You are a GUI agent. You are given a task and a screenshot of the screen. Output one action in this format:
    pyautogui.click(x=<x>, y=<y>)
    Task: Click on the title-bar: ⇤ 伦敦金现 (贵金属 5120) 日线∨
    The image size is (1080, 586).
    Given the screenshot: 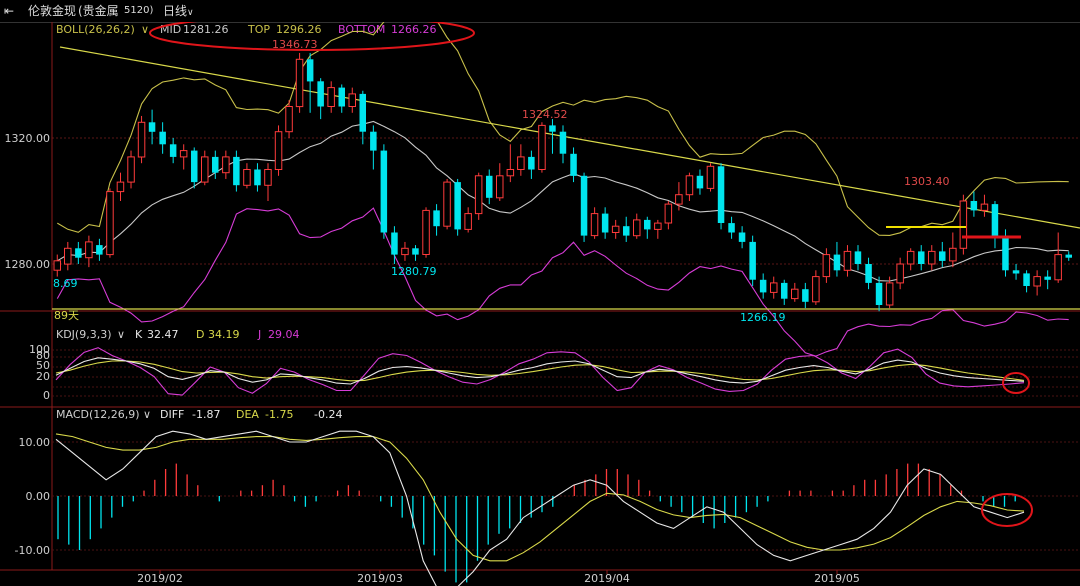 What is the action you would take?
    pyautogui.click(x=540, y=11)
    